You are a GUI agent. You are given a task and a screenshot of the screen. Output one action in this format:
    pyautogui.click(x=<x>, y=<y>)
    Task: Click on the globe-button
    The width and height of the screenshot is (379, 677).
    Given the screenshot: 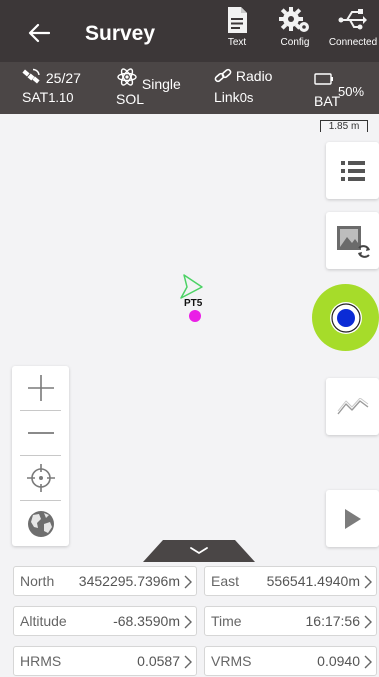 What is the action you would take?
    pyautogui.click(x=40, y=523)
    